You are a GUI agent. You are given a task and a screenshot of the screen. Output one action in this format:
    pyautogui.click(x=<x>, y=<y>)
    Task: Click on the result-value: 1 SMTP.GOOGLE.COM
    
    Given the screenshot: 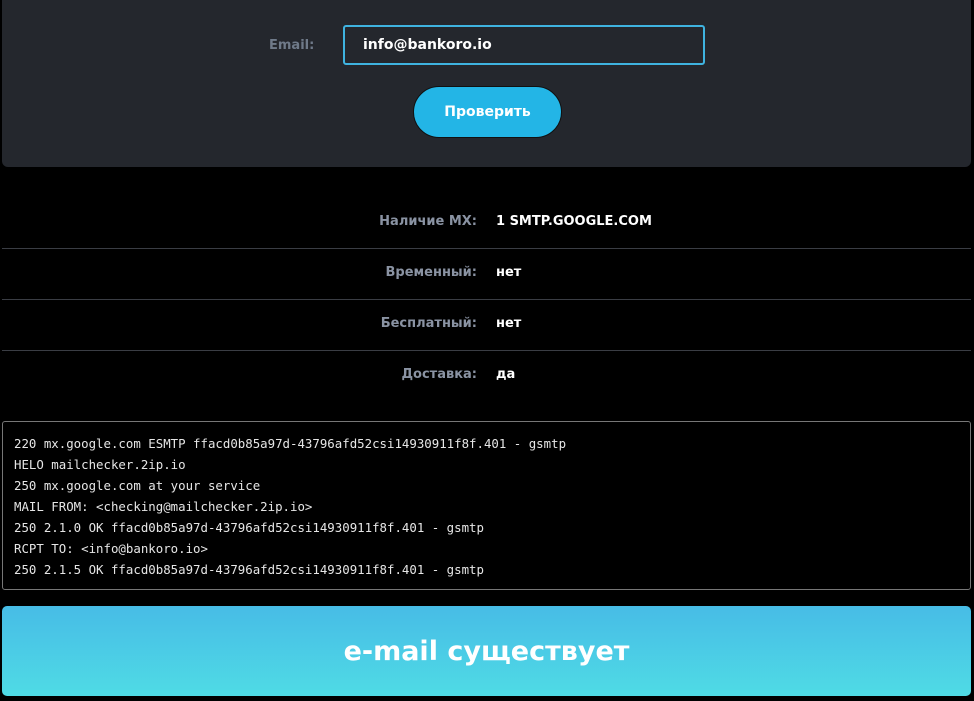 What is the action you would take?
    pyautogui.click(x=574, y=221)
    